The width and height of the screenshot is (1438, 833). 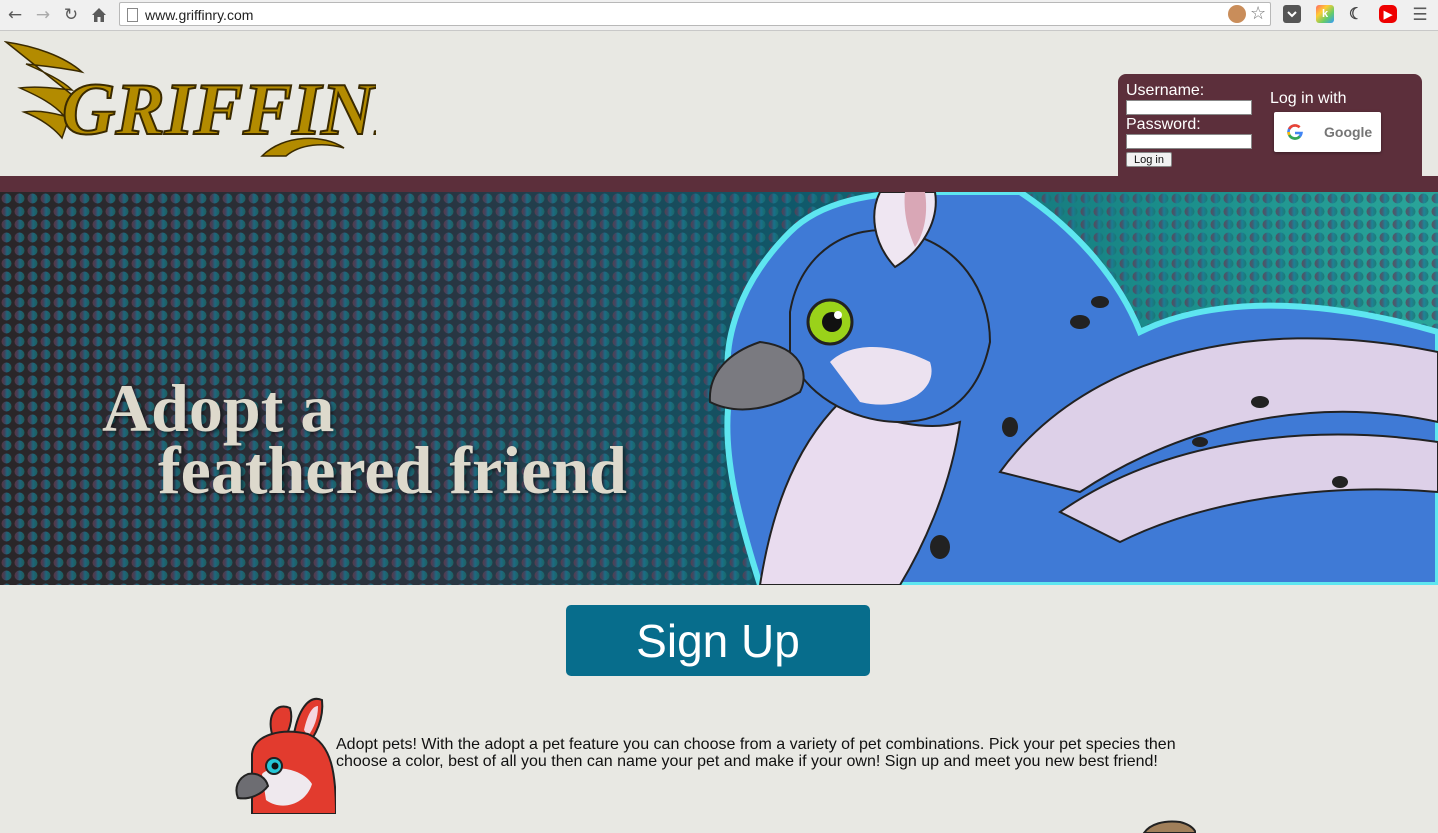 I want to click on logo-text: GRIFFINRY, so click(x=219, y=110).